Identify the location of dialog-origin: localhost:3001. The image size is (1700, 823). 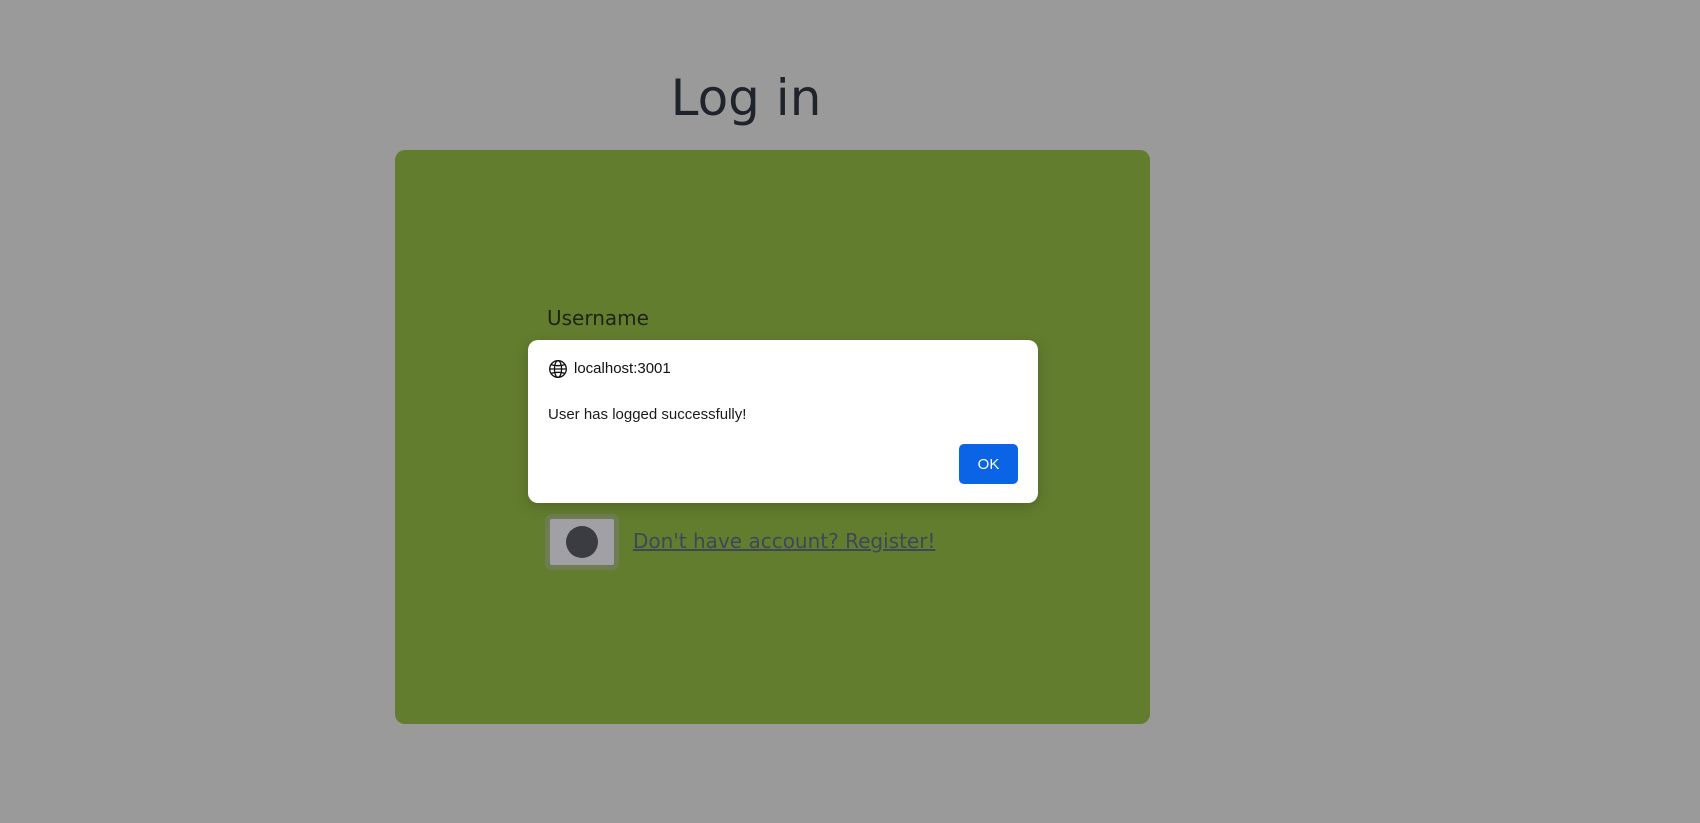
(609, 369).